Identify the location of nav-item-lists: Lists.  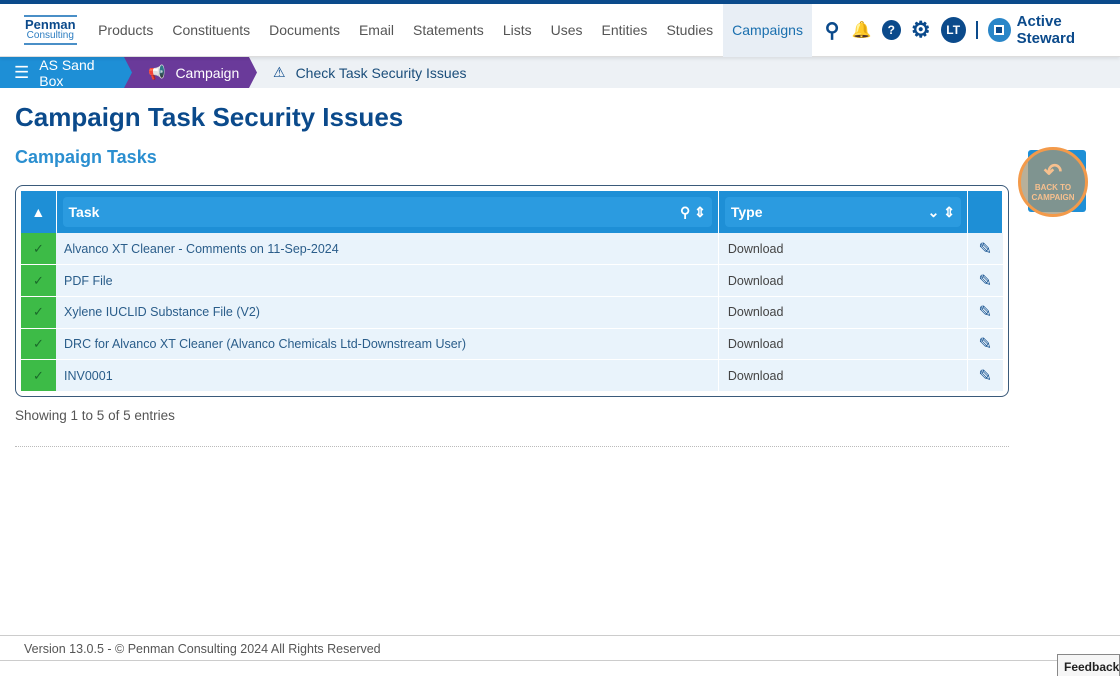
(517, 30).